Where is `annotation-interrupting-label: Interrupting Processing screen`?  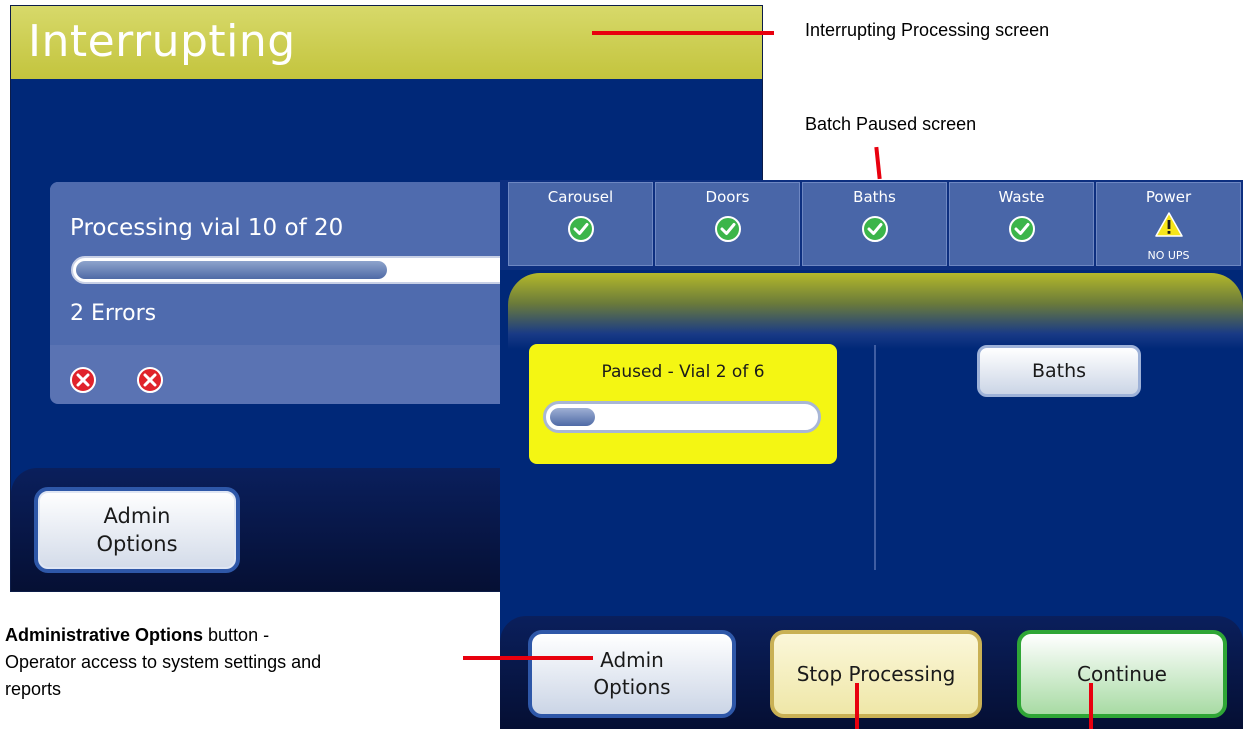
annotation-interrupting-label: Interrupting Processing screen is located at coordinates (927, 30).